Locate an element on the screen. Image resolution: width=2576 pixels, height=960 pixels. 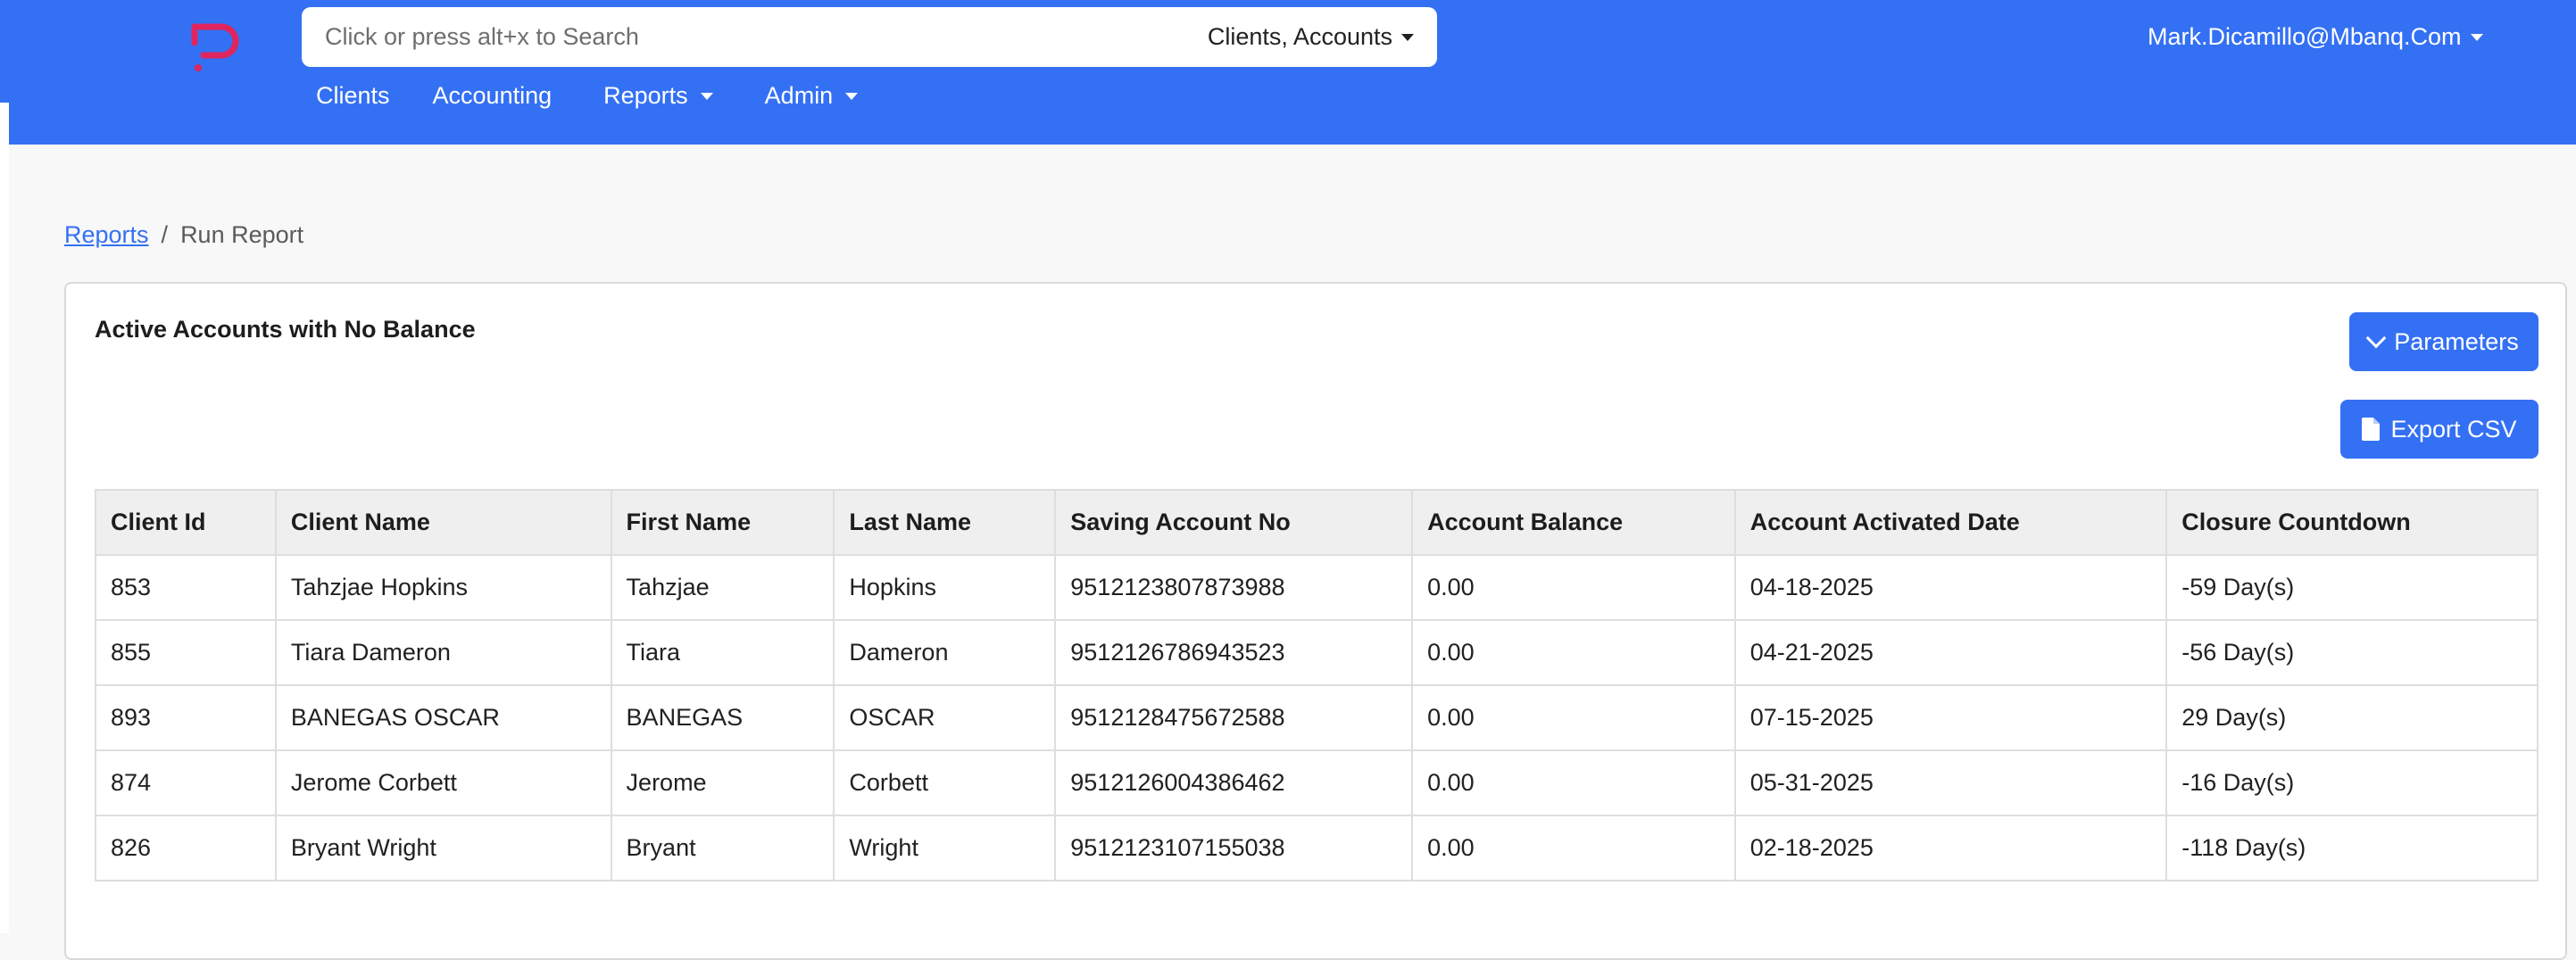
column-header: Account Activated Date is located at coordinates (1950, 522).